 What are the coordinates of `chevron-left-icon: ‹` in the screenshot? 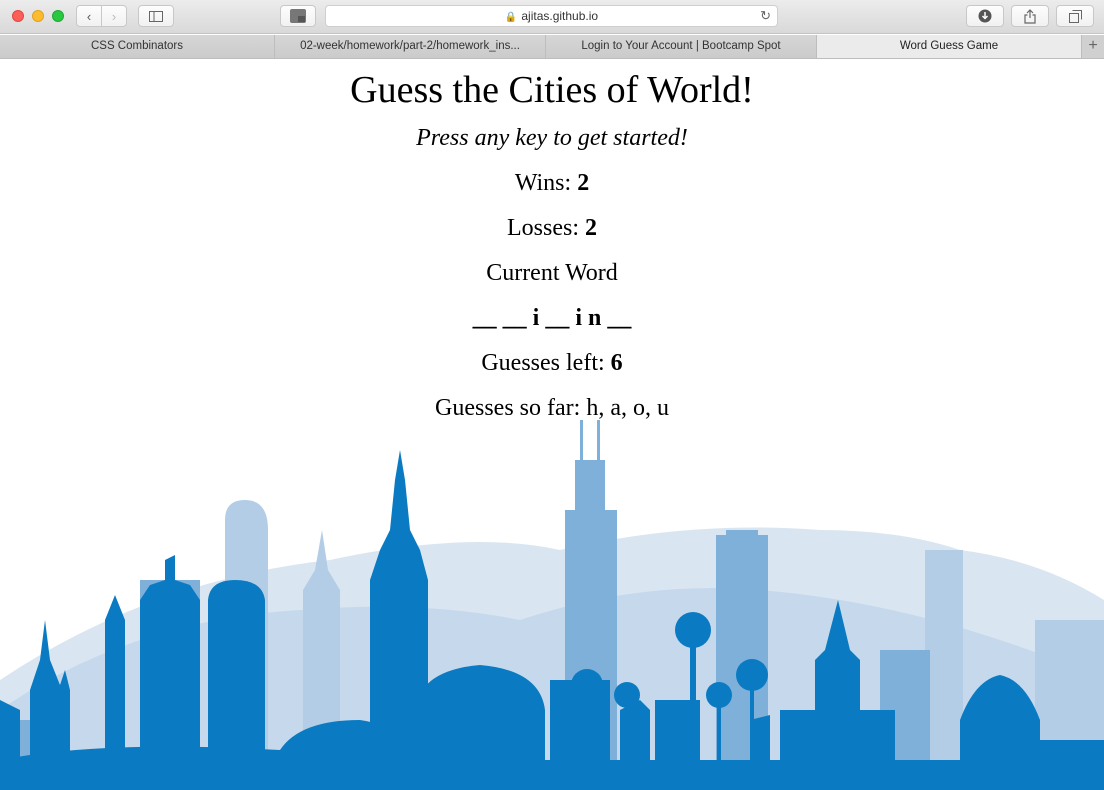 It's located at (89, 16).